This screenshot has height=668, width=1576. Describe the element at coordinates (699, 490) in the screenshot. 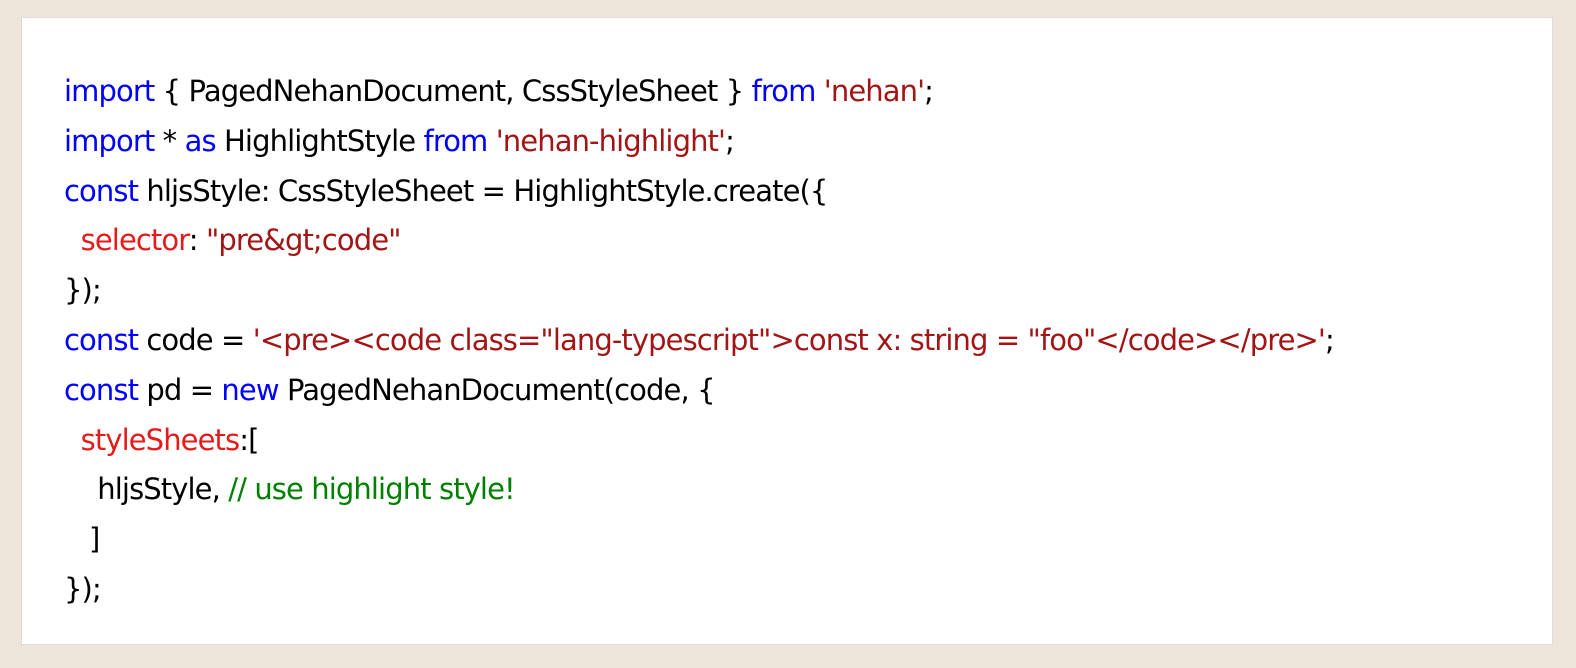

I see `code-line: hljsStyle, // use highlight style!` at that location.